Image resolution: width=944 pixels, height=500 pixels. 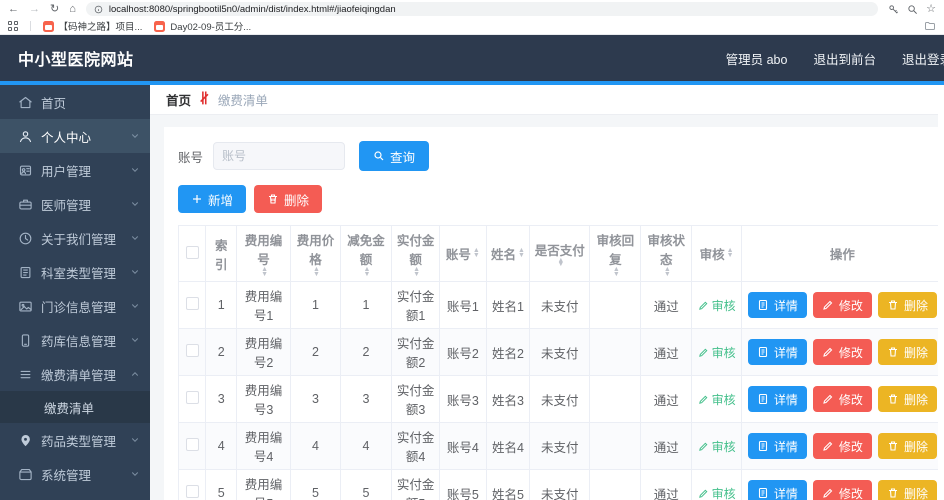 I want to click on column-header: 审核 ▲ ▼, so click(x=716, y=253).